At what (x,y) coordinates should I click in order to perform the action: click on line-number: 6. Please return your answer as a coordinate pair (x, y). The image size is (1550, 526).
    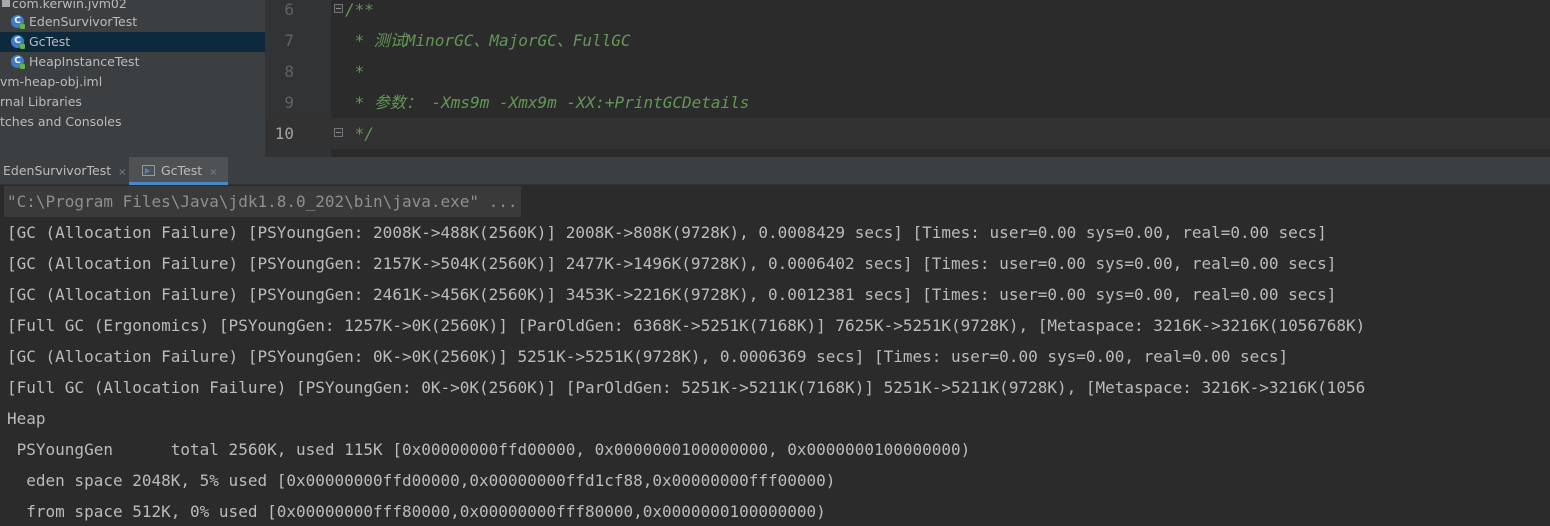
    Looking at the image, I should click on (289, 9).